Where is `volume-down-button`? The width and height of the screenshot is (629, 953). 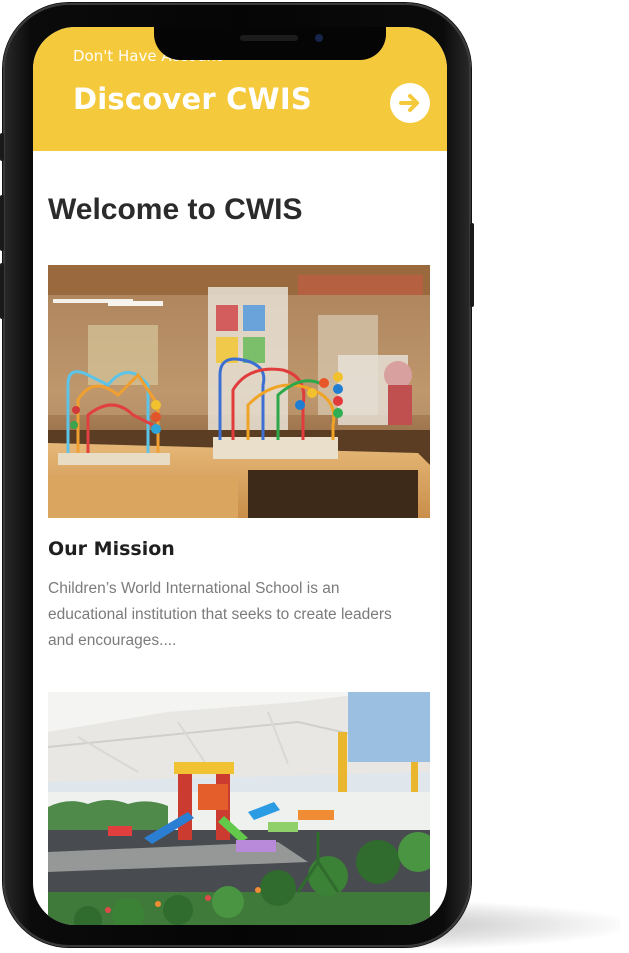
volume-down-button is located at coordinates (2, 291).